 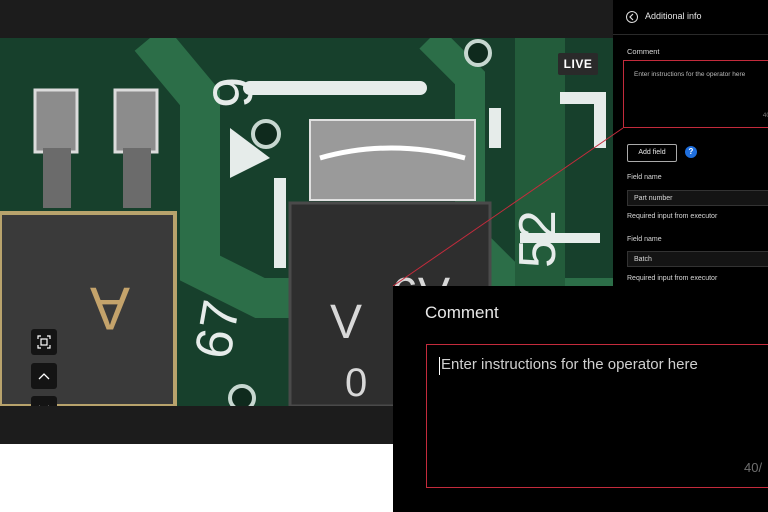 I want to click on fit-to-screen-button, so click(x=44, y=342).